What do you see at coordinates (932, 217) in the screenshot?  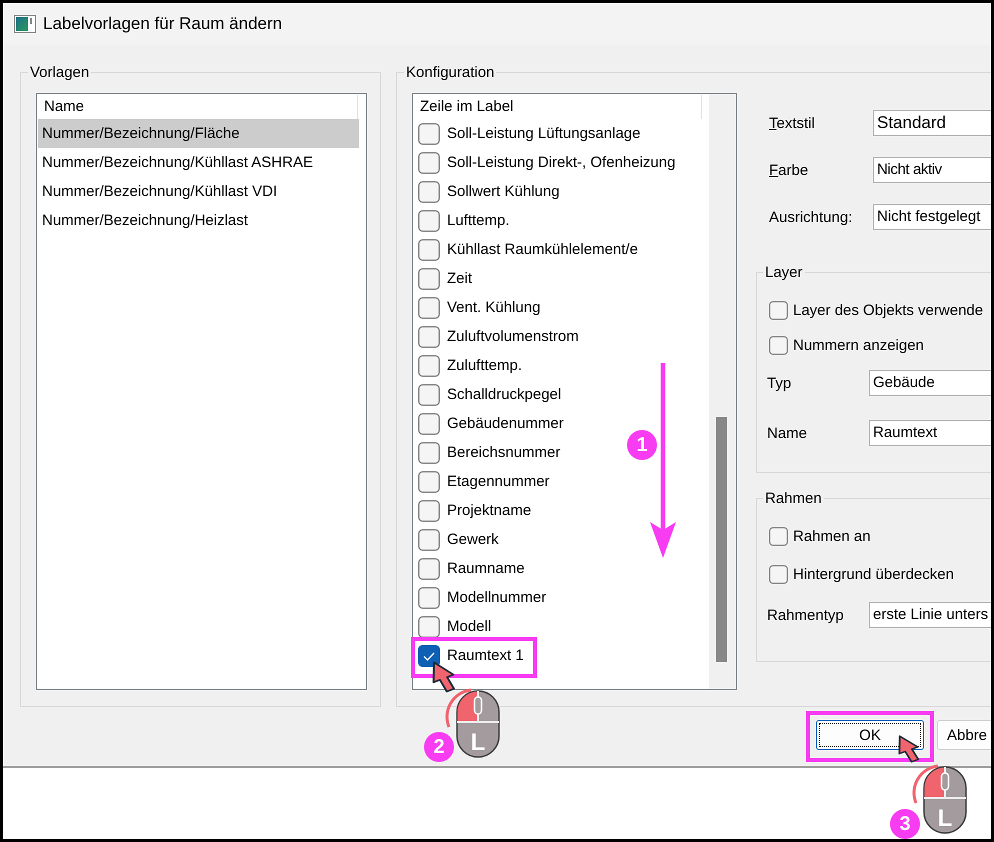 I see `dropdown: Nicht festgelegt` at bounding box center [932, 217].